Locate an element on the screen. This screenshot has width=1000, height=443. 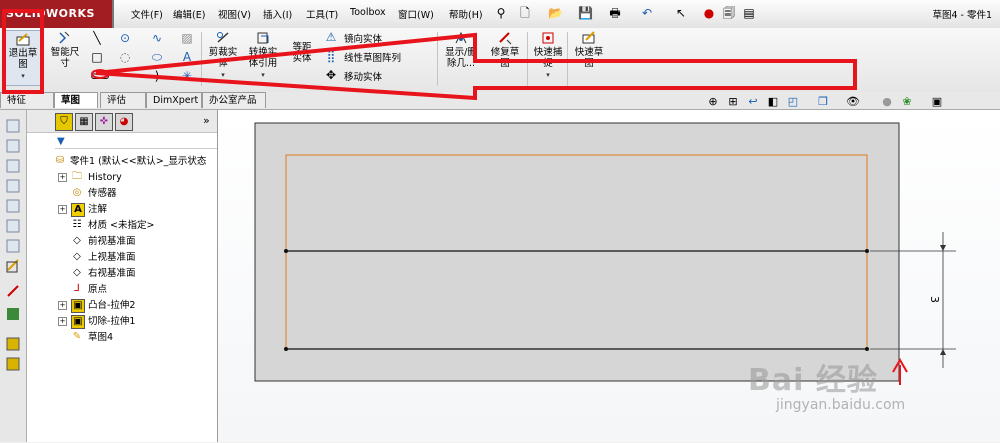
file-properties-icon: 🗐 is located at coordinates (729, 13).